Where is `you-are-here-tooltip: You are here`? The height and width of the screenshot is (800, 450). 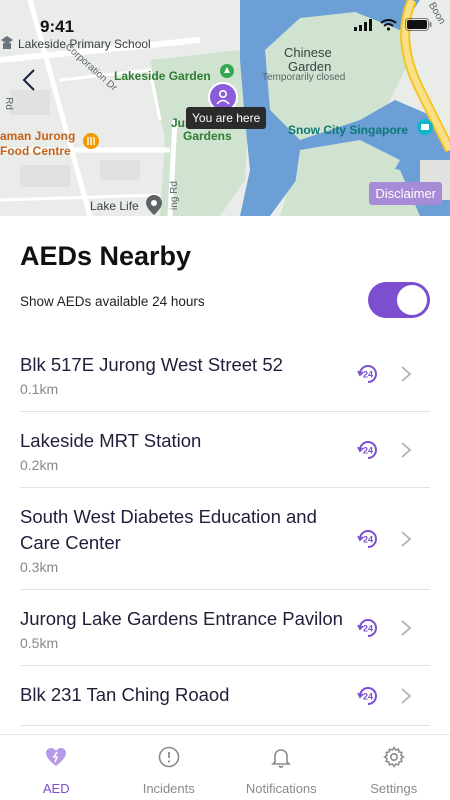 you-are-here-tooltip: You are here is located at coordinates (226, 118).